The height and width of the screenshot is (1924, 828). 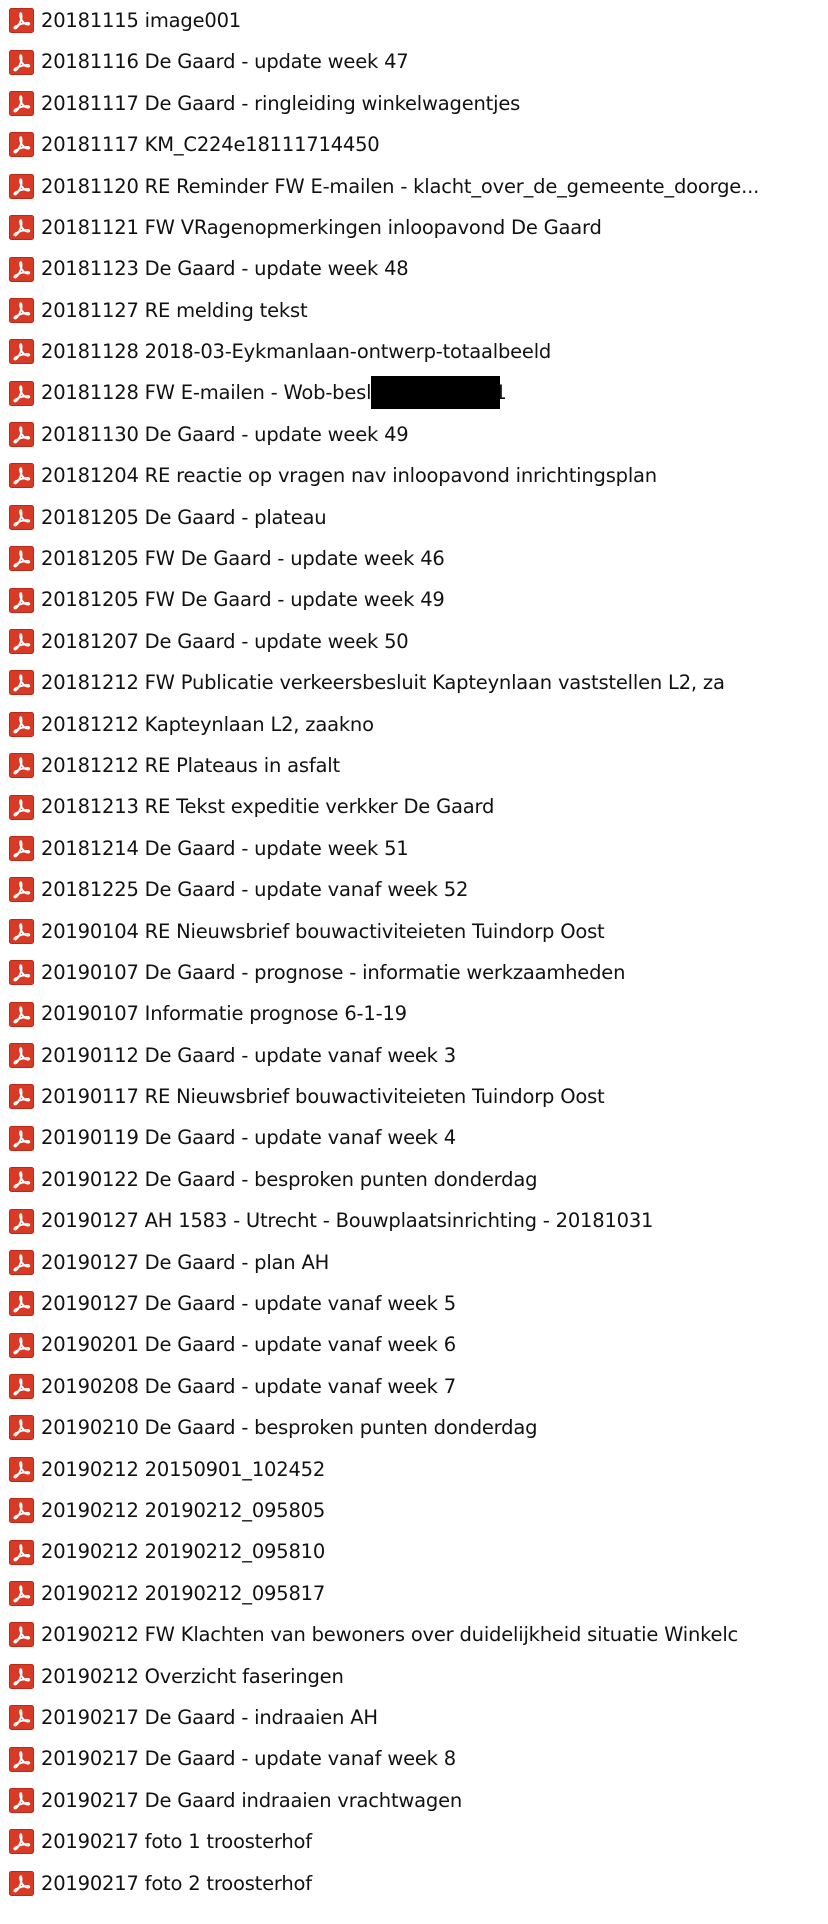 What do you see at coordinates (210, 145) in the screenshot?
I see `file-name: 20181117 KM_C224e18111714450` at bounding box center [210, 145].